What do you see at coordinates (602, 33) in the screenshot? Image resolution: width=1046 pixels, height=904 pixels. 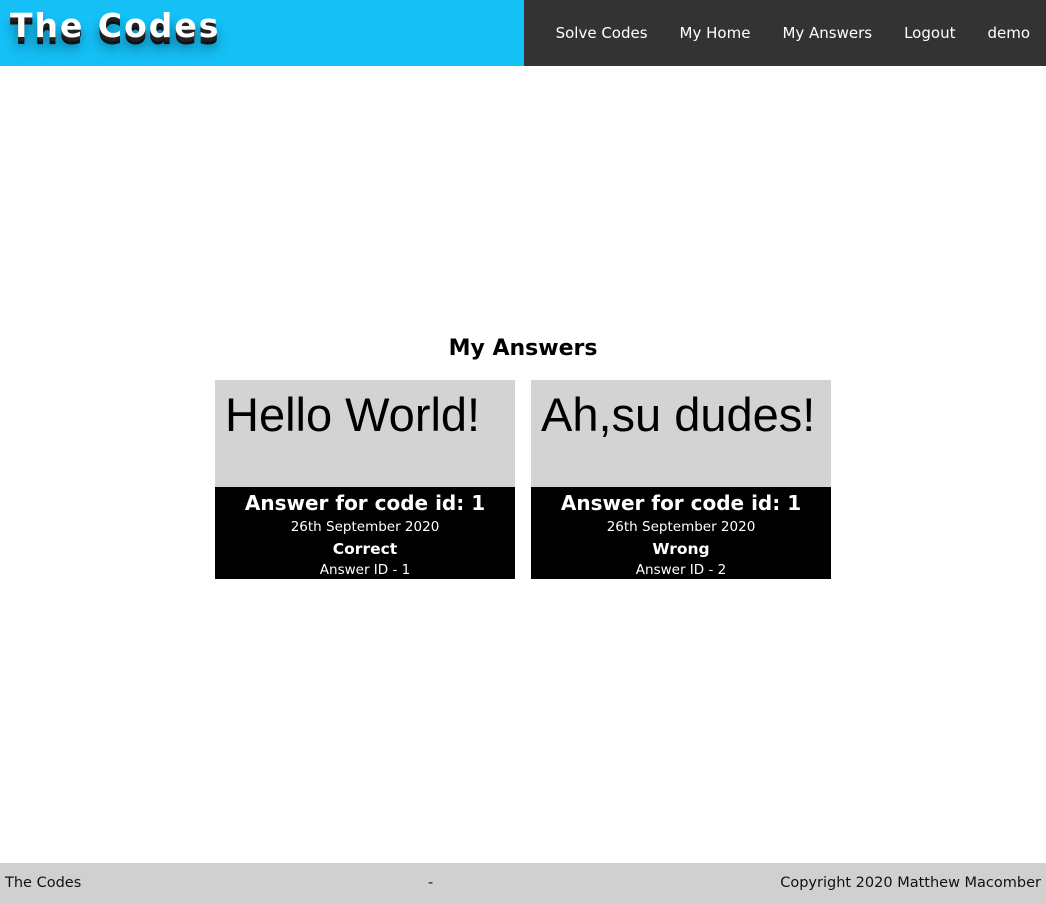 I see `nav-solve-codes: Solve Codes` at bounding box center [602, 33].